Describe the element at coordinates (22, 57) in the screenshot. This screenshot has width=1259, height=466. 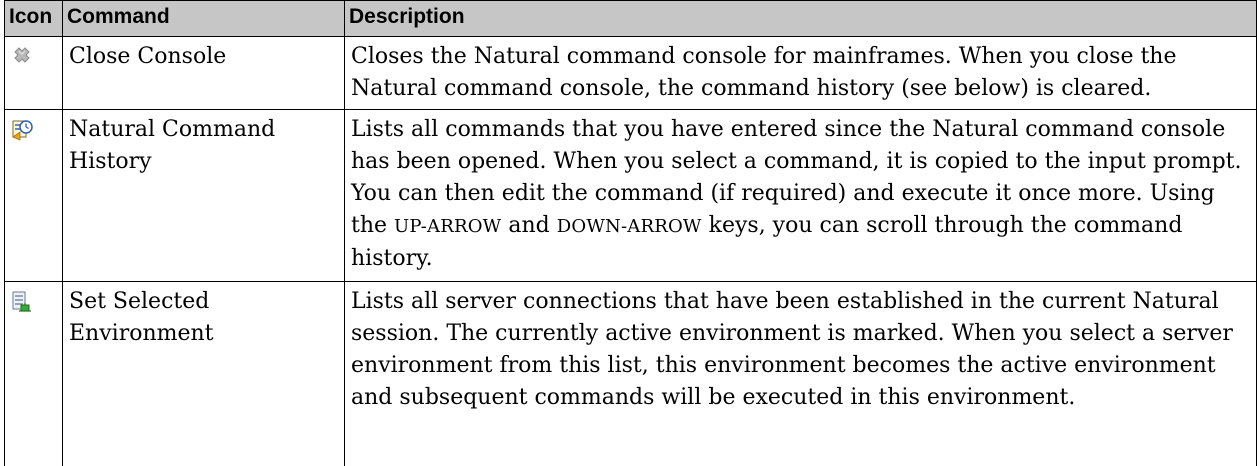
I see `close-console-icon` at that location.